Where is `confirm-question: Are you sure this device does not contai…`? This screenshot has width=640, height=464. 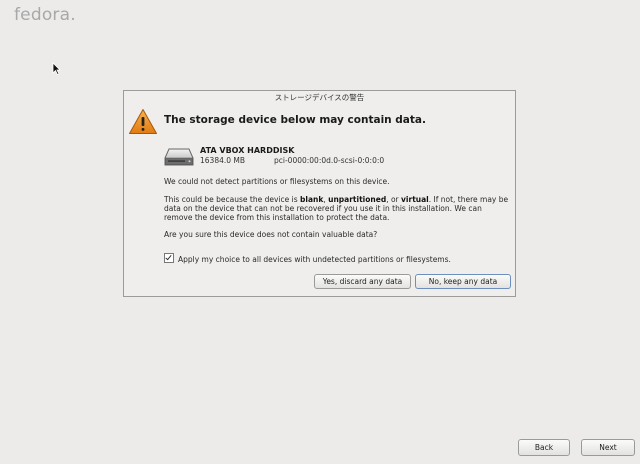 confirm-question: Are you sure this device does not contai… is located at coordinates (271, 234).